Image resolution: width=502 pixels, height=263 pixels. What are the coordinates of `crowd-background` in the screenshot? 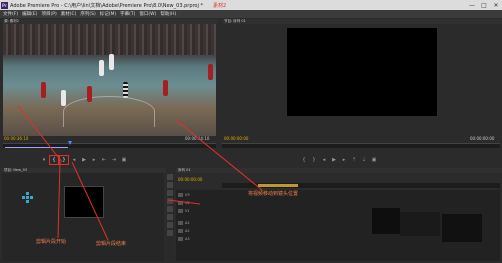 It's located at (109, 40).